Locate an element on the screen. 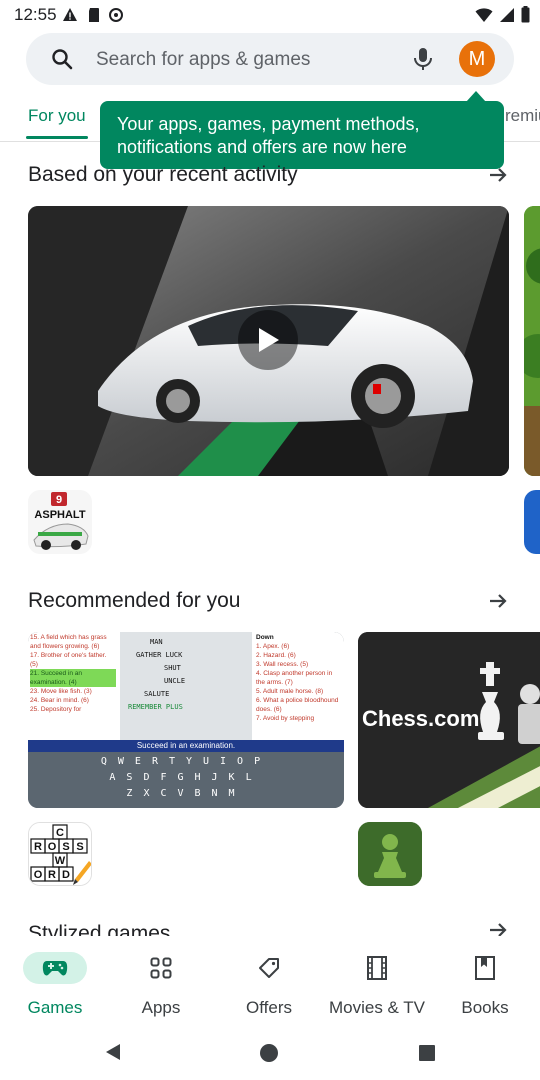 Image resolution: width=540 pixels, height=1080 pixels. wifi-icon is located at coordinates (484, 14).